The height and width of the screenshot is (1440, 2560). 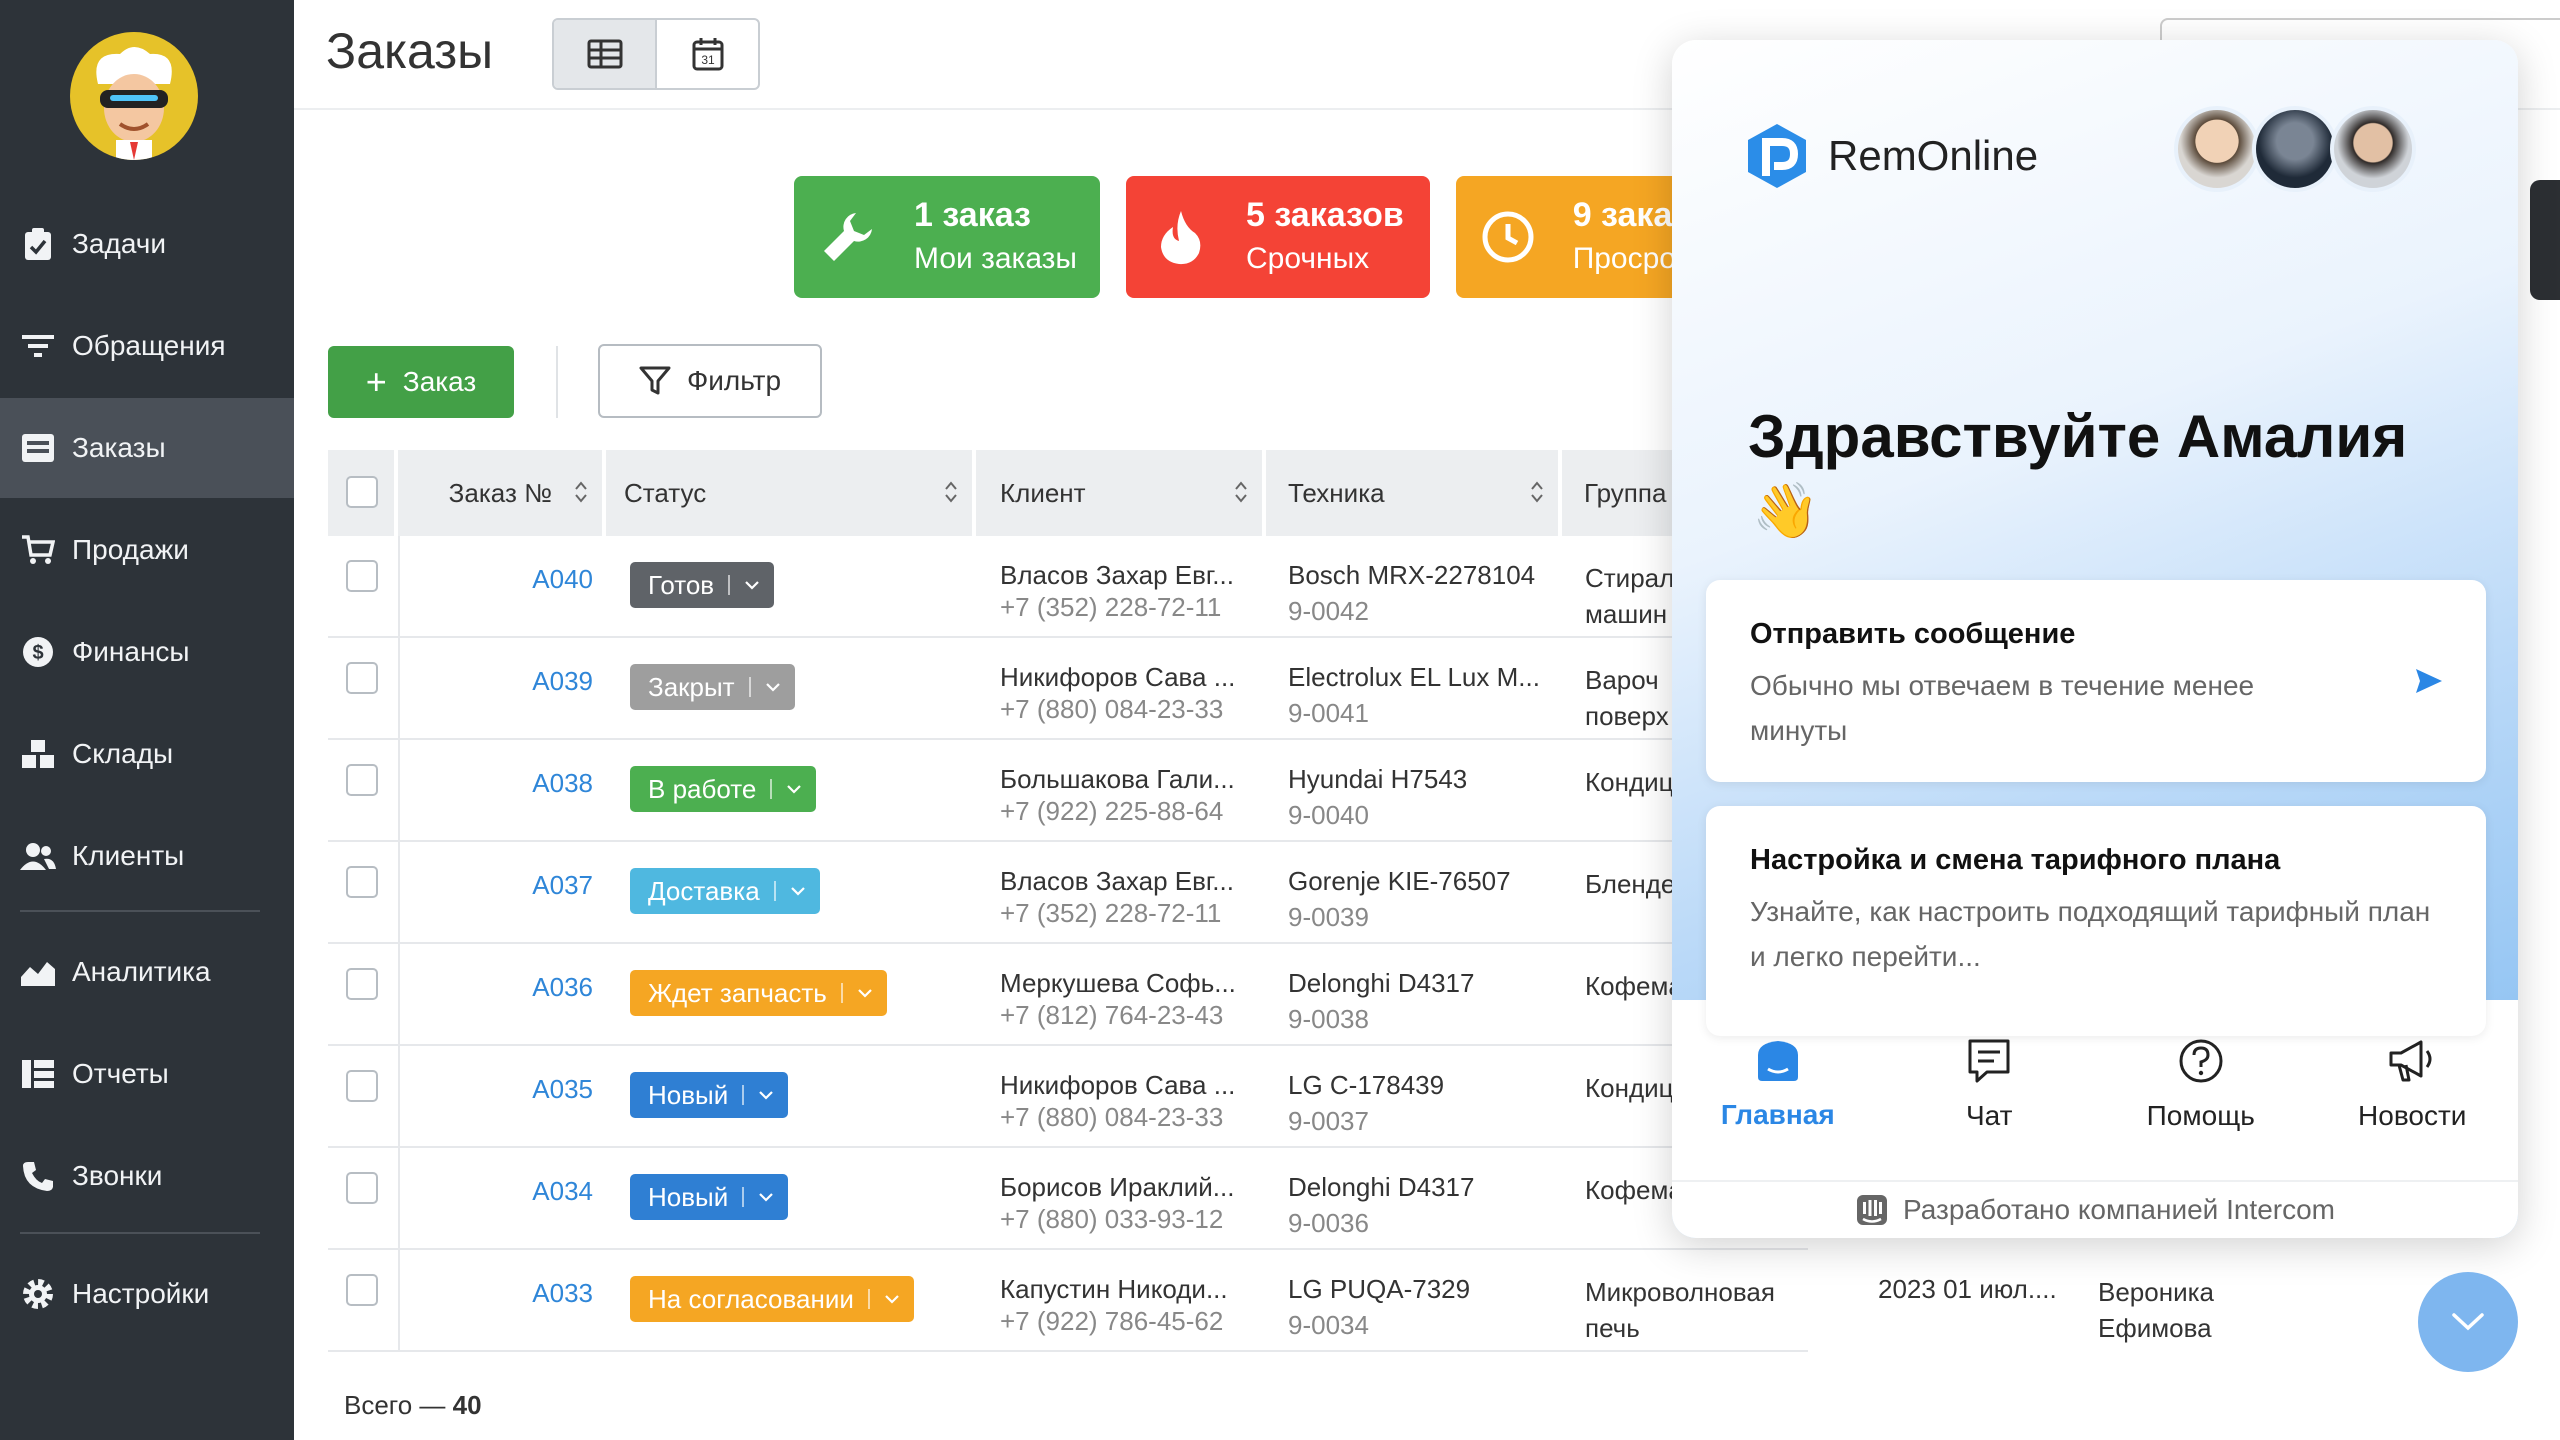 What do you see at coordinates (535, 783) in the screenshot?
I see `order-number-link: A038` at bounding box center [535, 783].